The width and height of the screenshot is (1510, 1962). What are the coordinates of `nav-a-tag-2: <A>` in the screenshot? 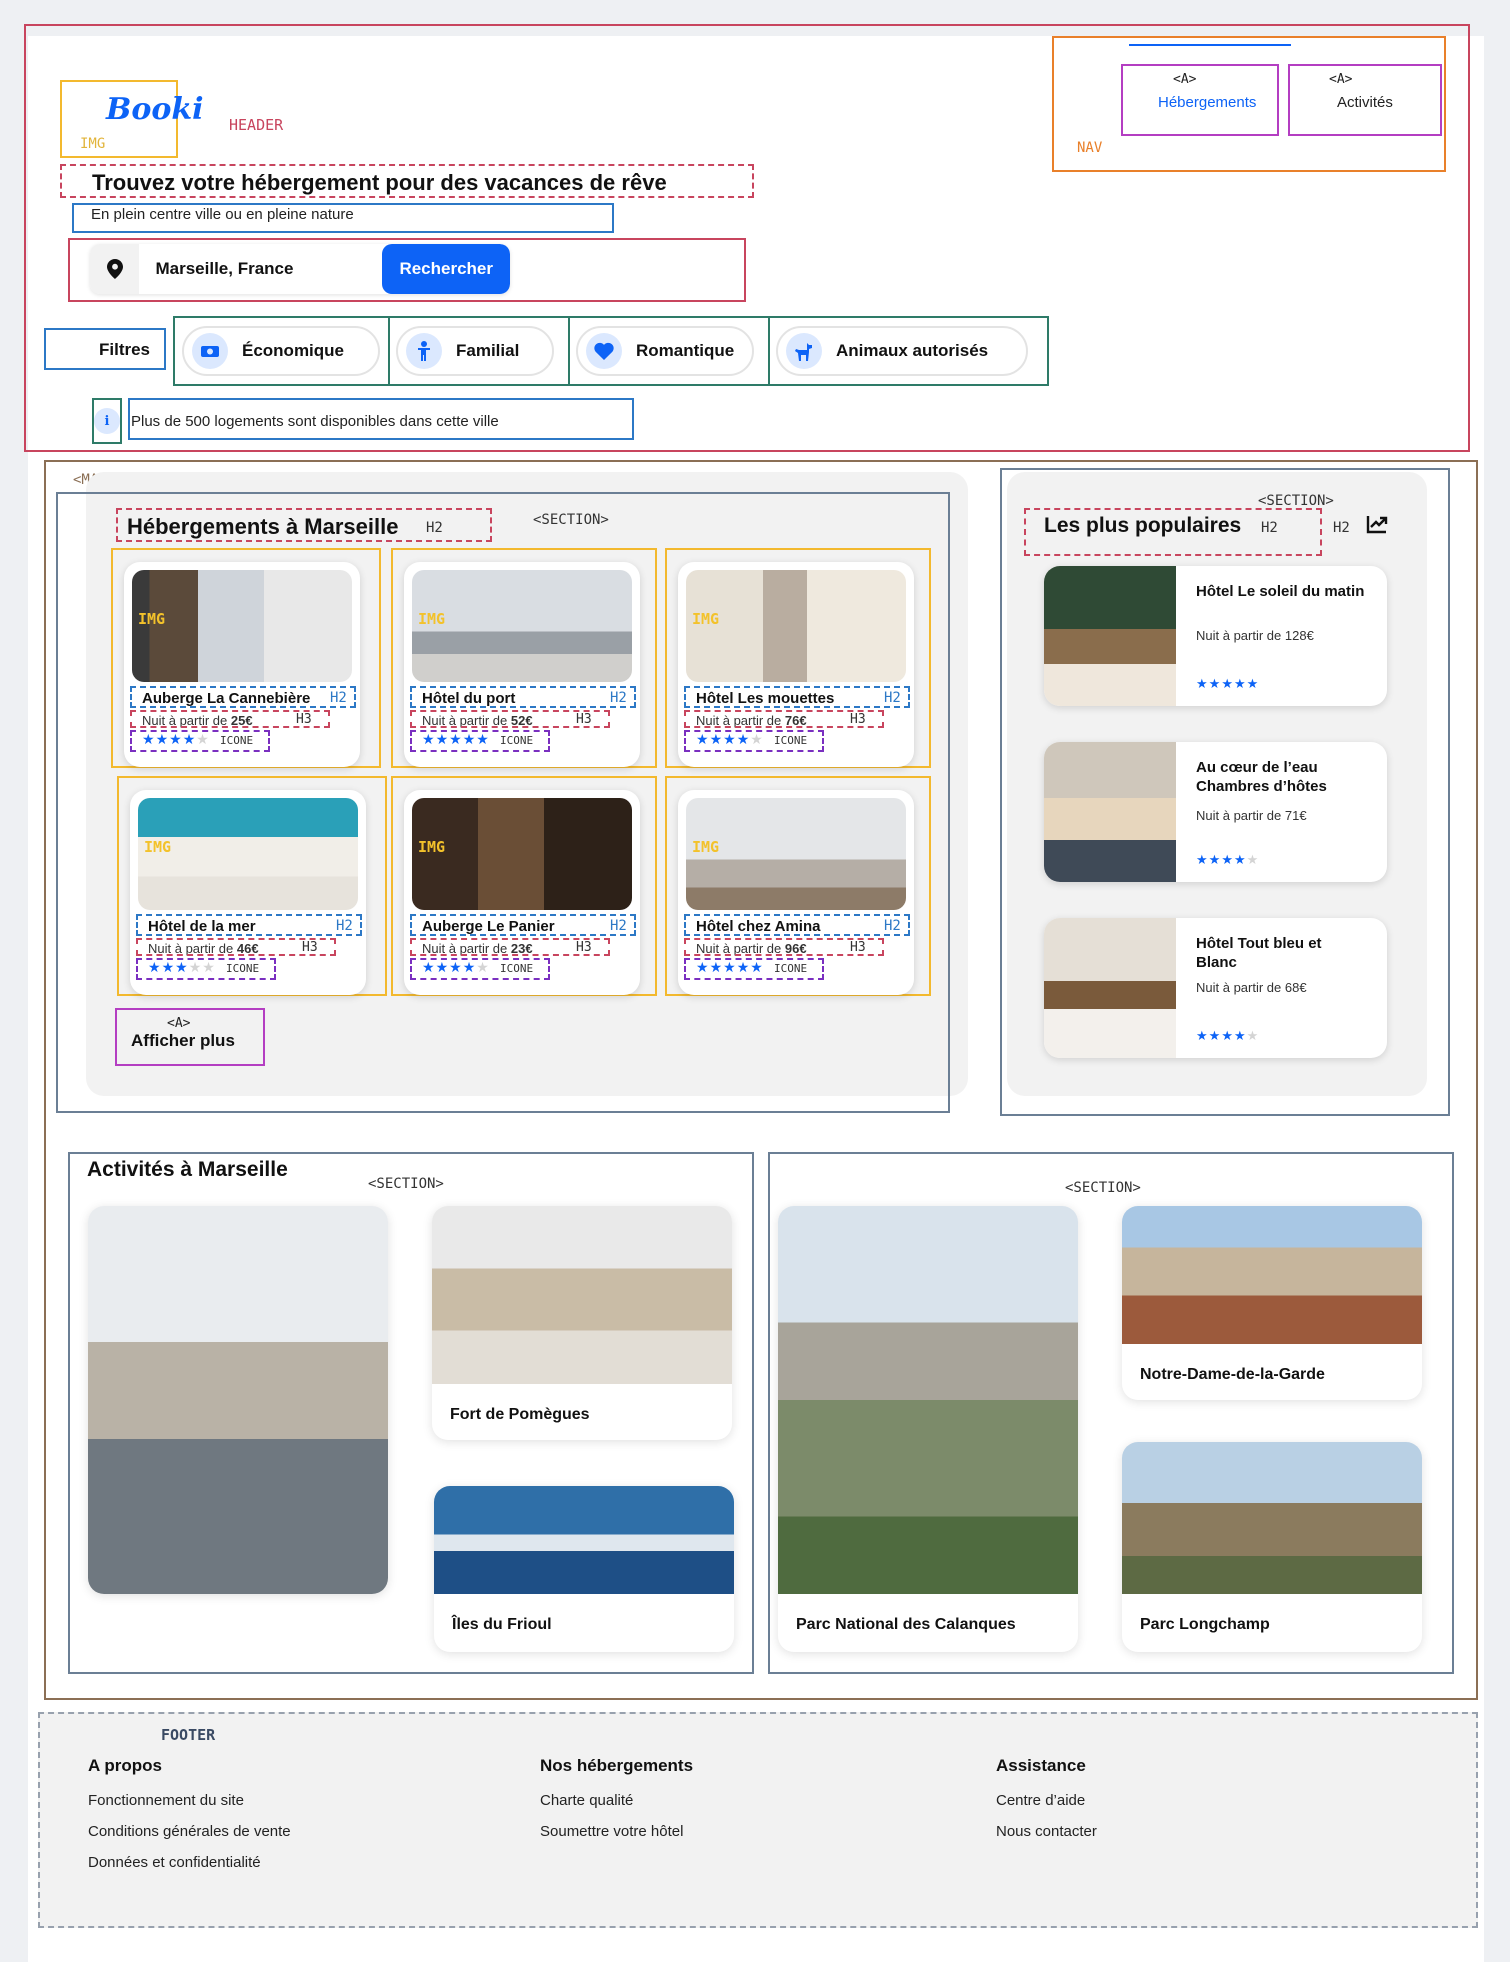 It's located at (1341, 79).